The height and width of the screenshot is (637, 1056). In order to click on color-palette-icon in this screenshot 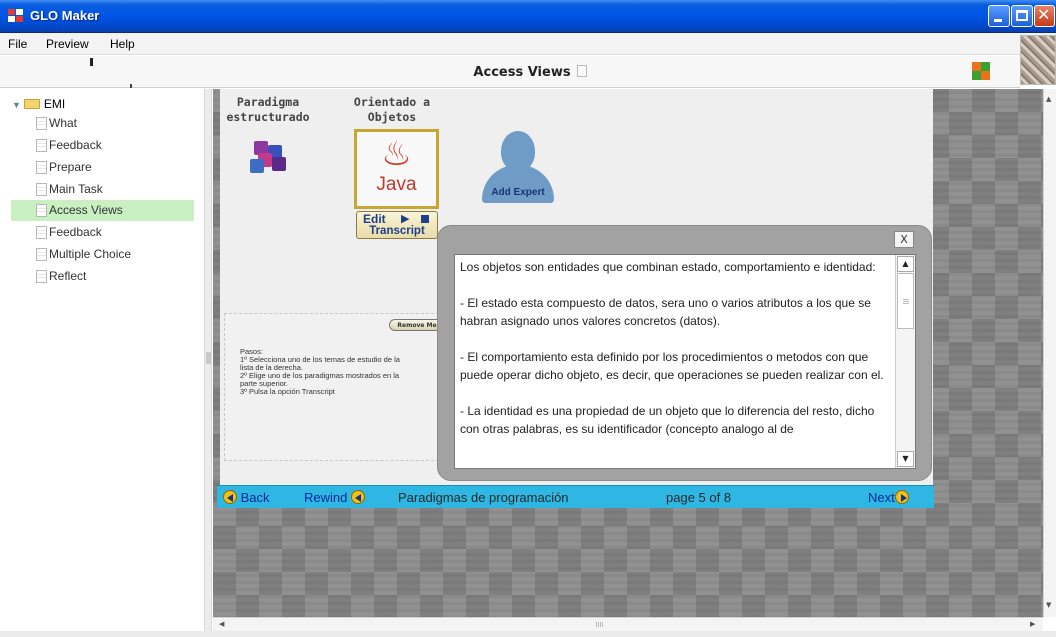, I will do `click(981, 71)`.